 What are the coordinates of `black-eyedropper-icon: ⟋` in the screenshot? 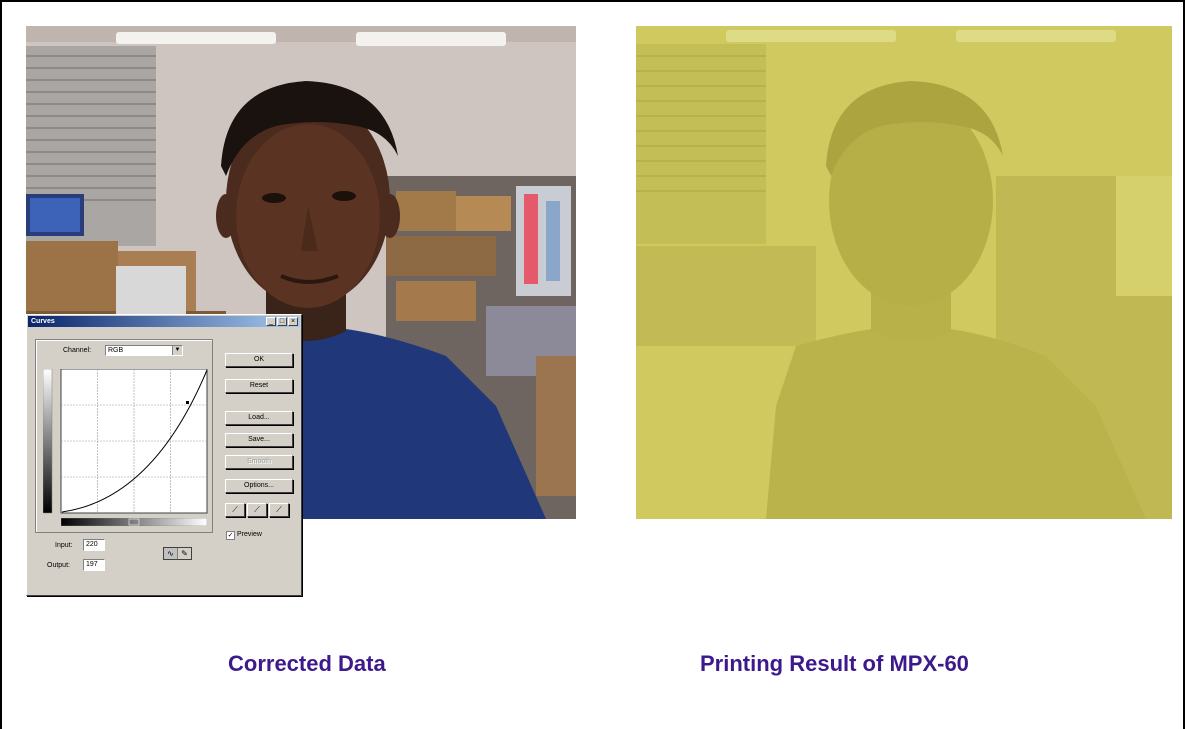 It's located at (235, 510).